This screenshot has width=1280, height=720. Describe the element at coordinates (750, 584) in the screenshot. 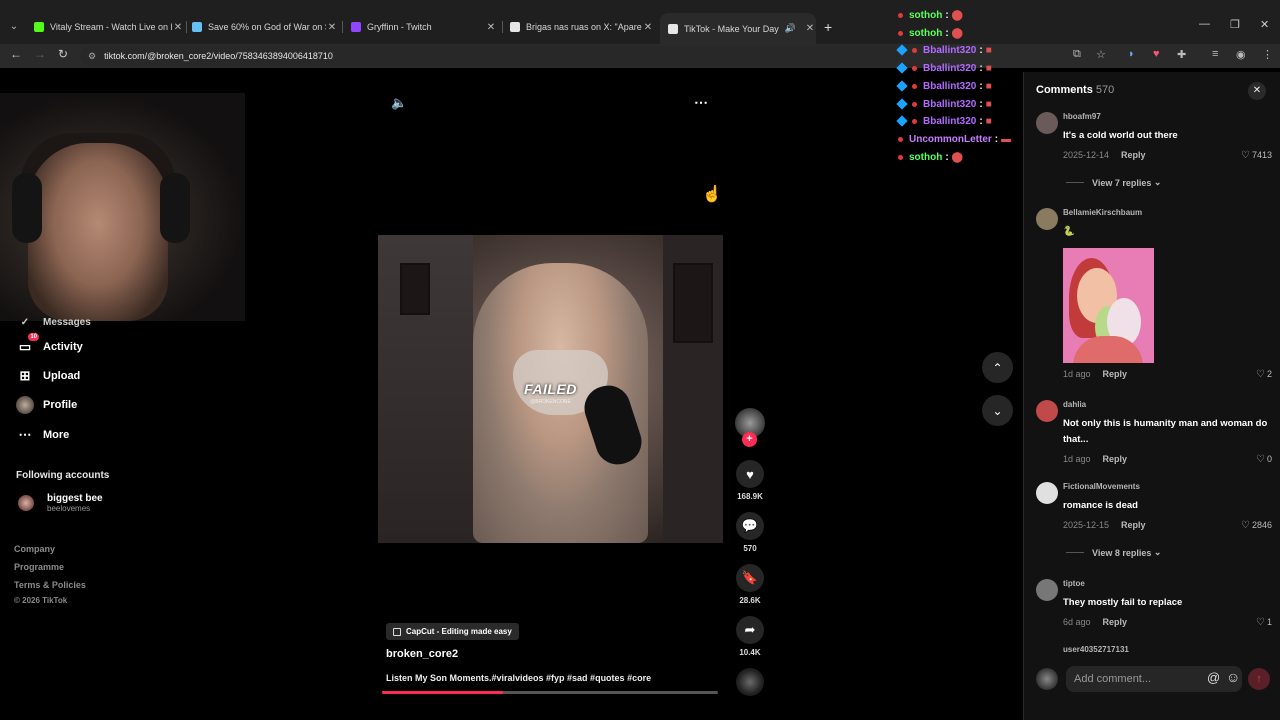

I see `save-button: 🔖 28.6K` at that location.